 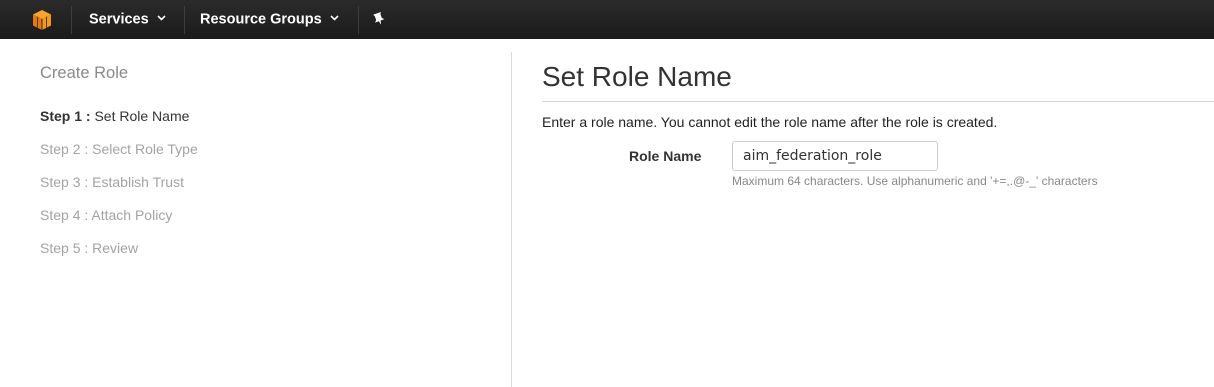 What do you see at coordinates (607, 19) in the screenshot?
I see `top-navigation-bar: Services Resource Groups` at bounding box center [607, 19].